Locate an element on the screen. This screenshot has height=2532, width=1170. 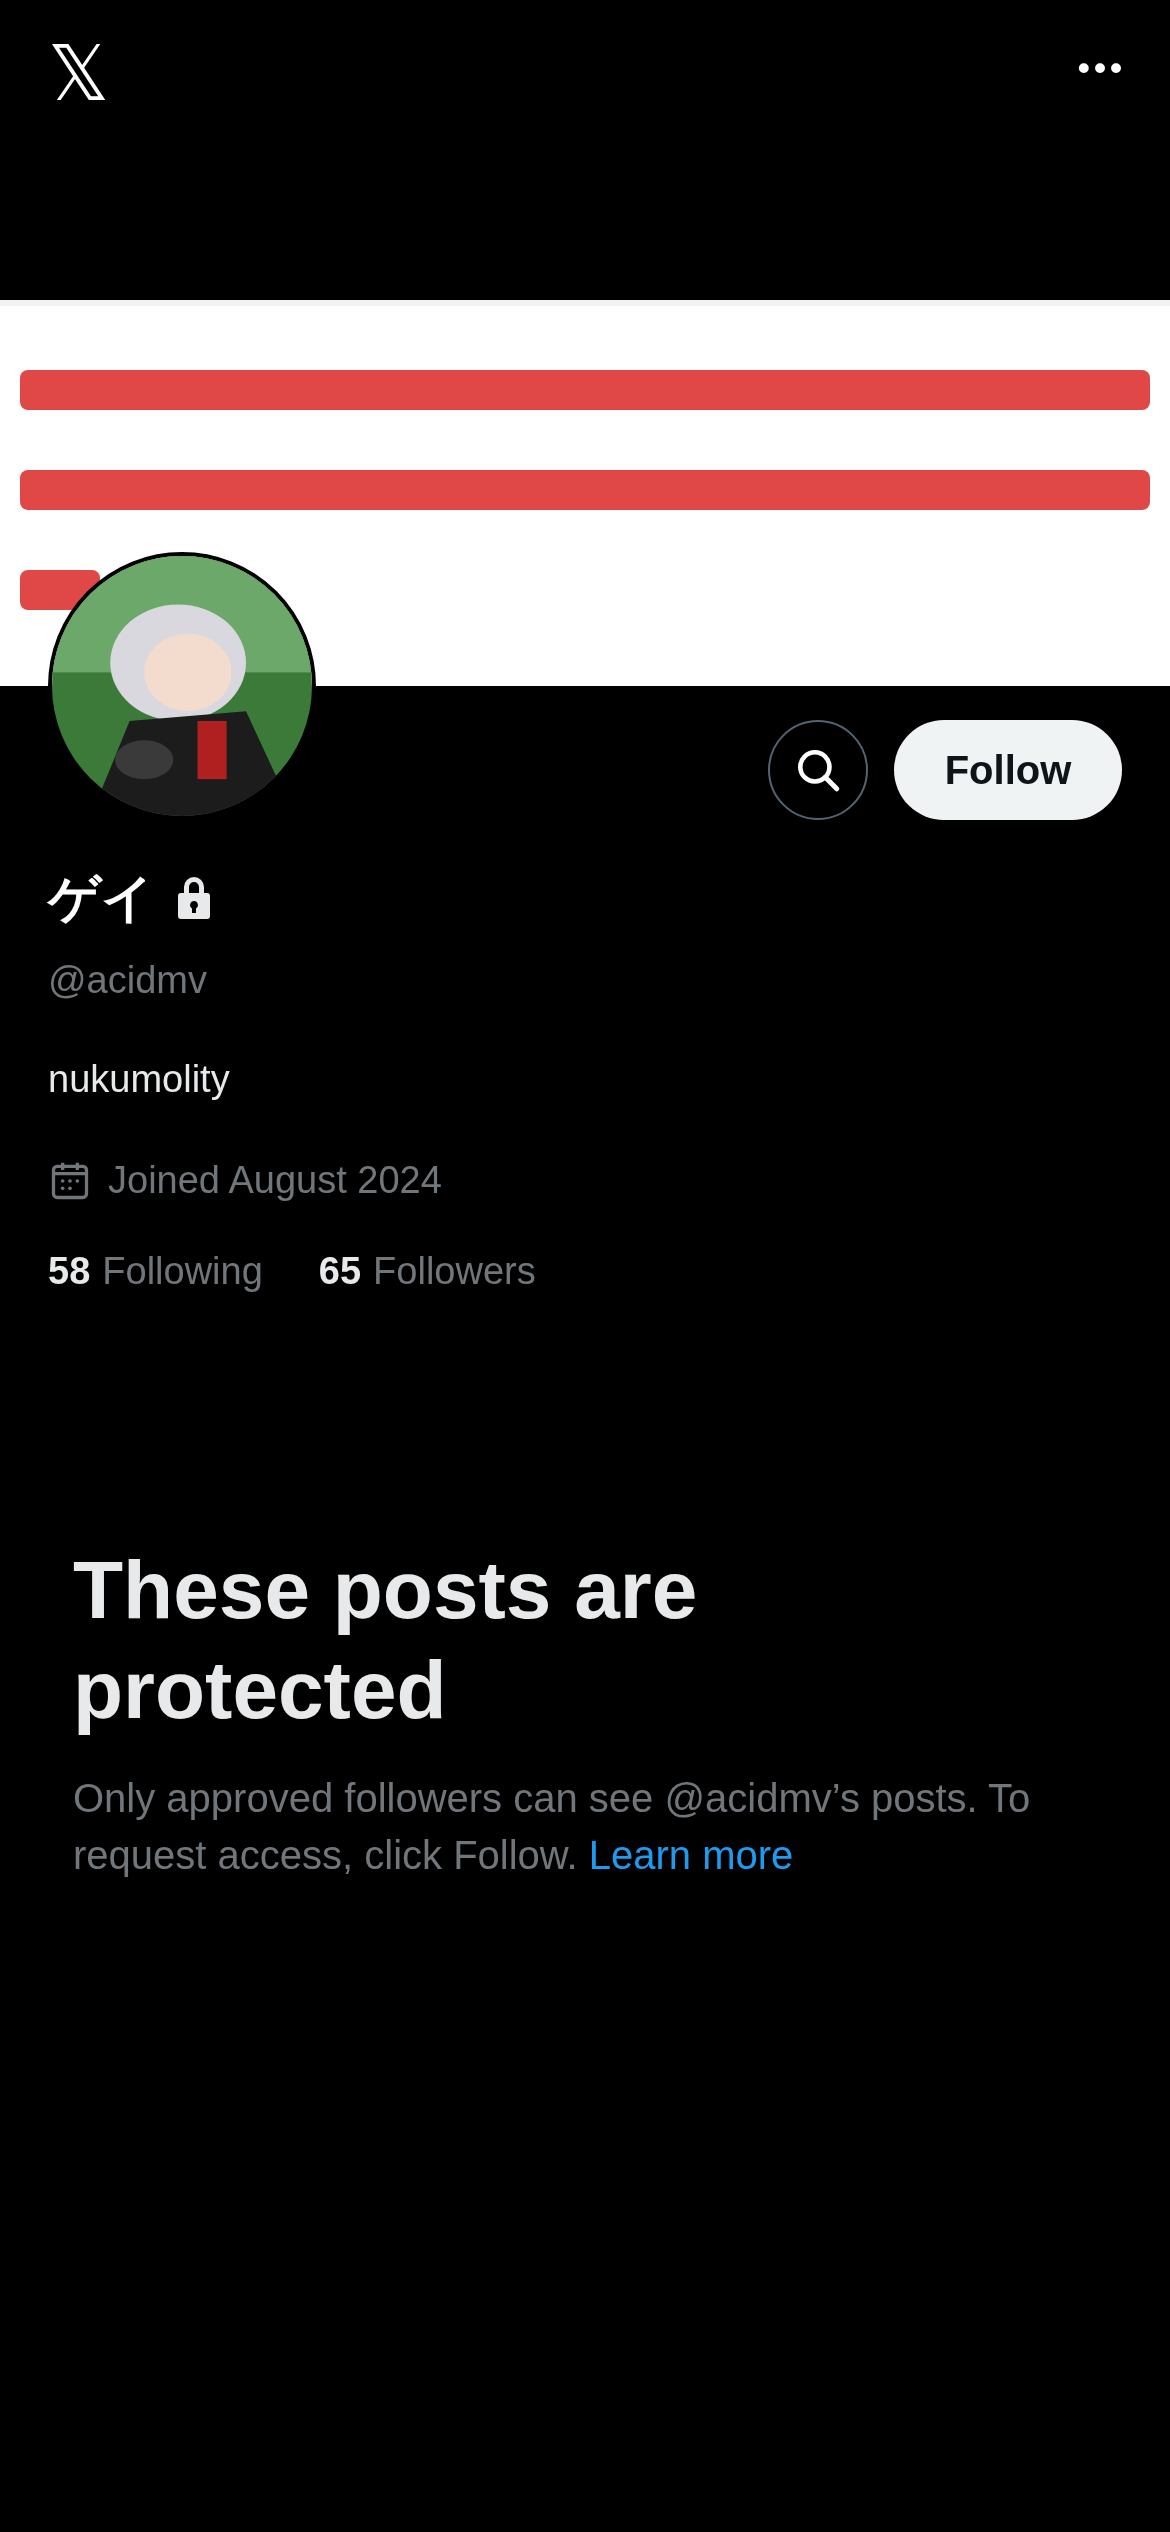
protected-heading: These posts are protected is located at coordinates (386, 1640).